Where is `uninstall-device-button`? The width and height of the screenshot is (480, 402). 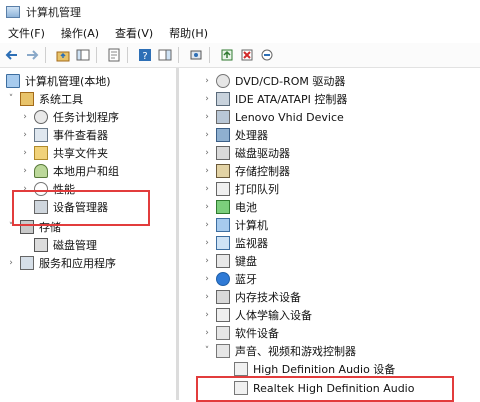 uninstall-device-button is located at coordinates (247, 55).